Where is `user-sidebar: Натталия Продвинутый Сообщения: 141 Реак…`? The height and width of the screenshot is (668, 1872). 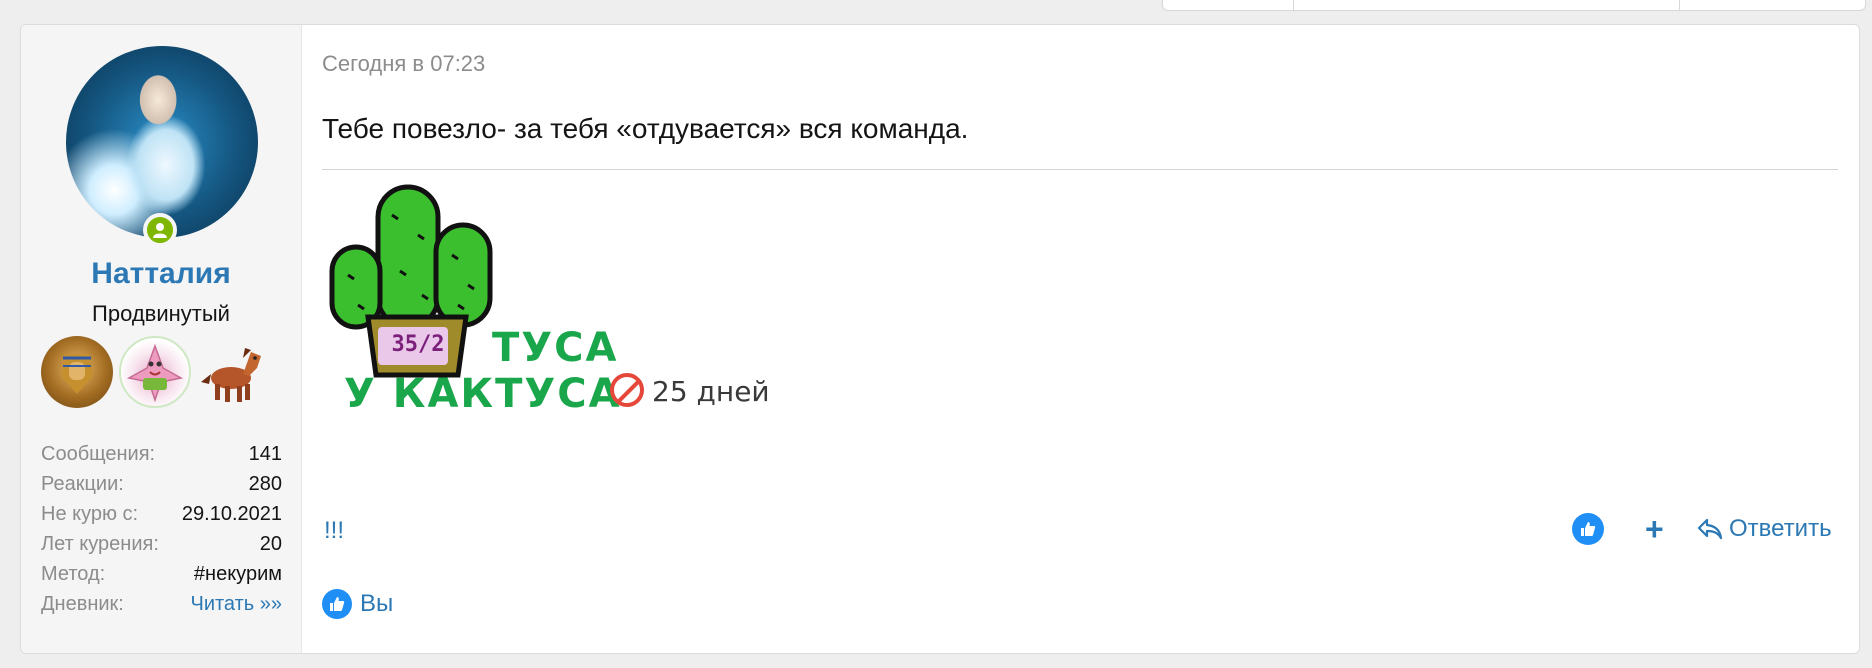
user-sidebar: Натталия Продвинутый Сообщения: 141 Реак… is located at coordinates (161, 339).